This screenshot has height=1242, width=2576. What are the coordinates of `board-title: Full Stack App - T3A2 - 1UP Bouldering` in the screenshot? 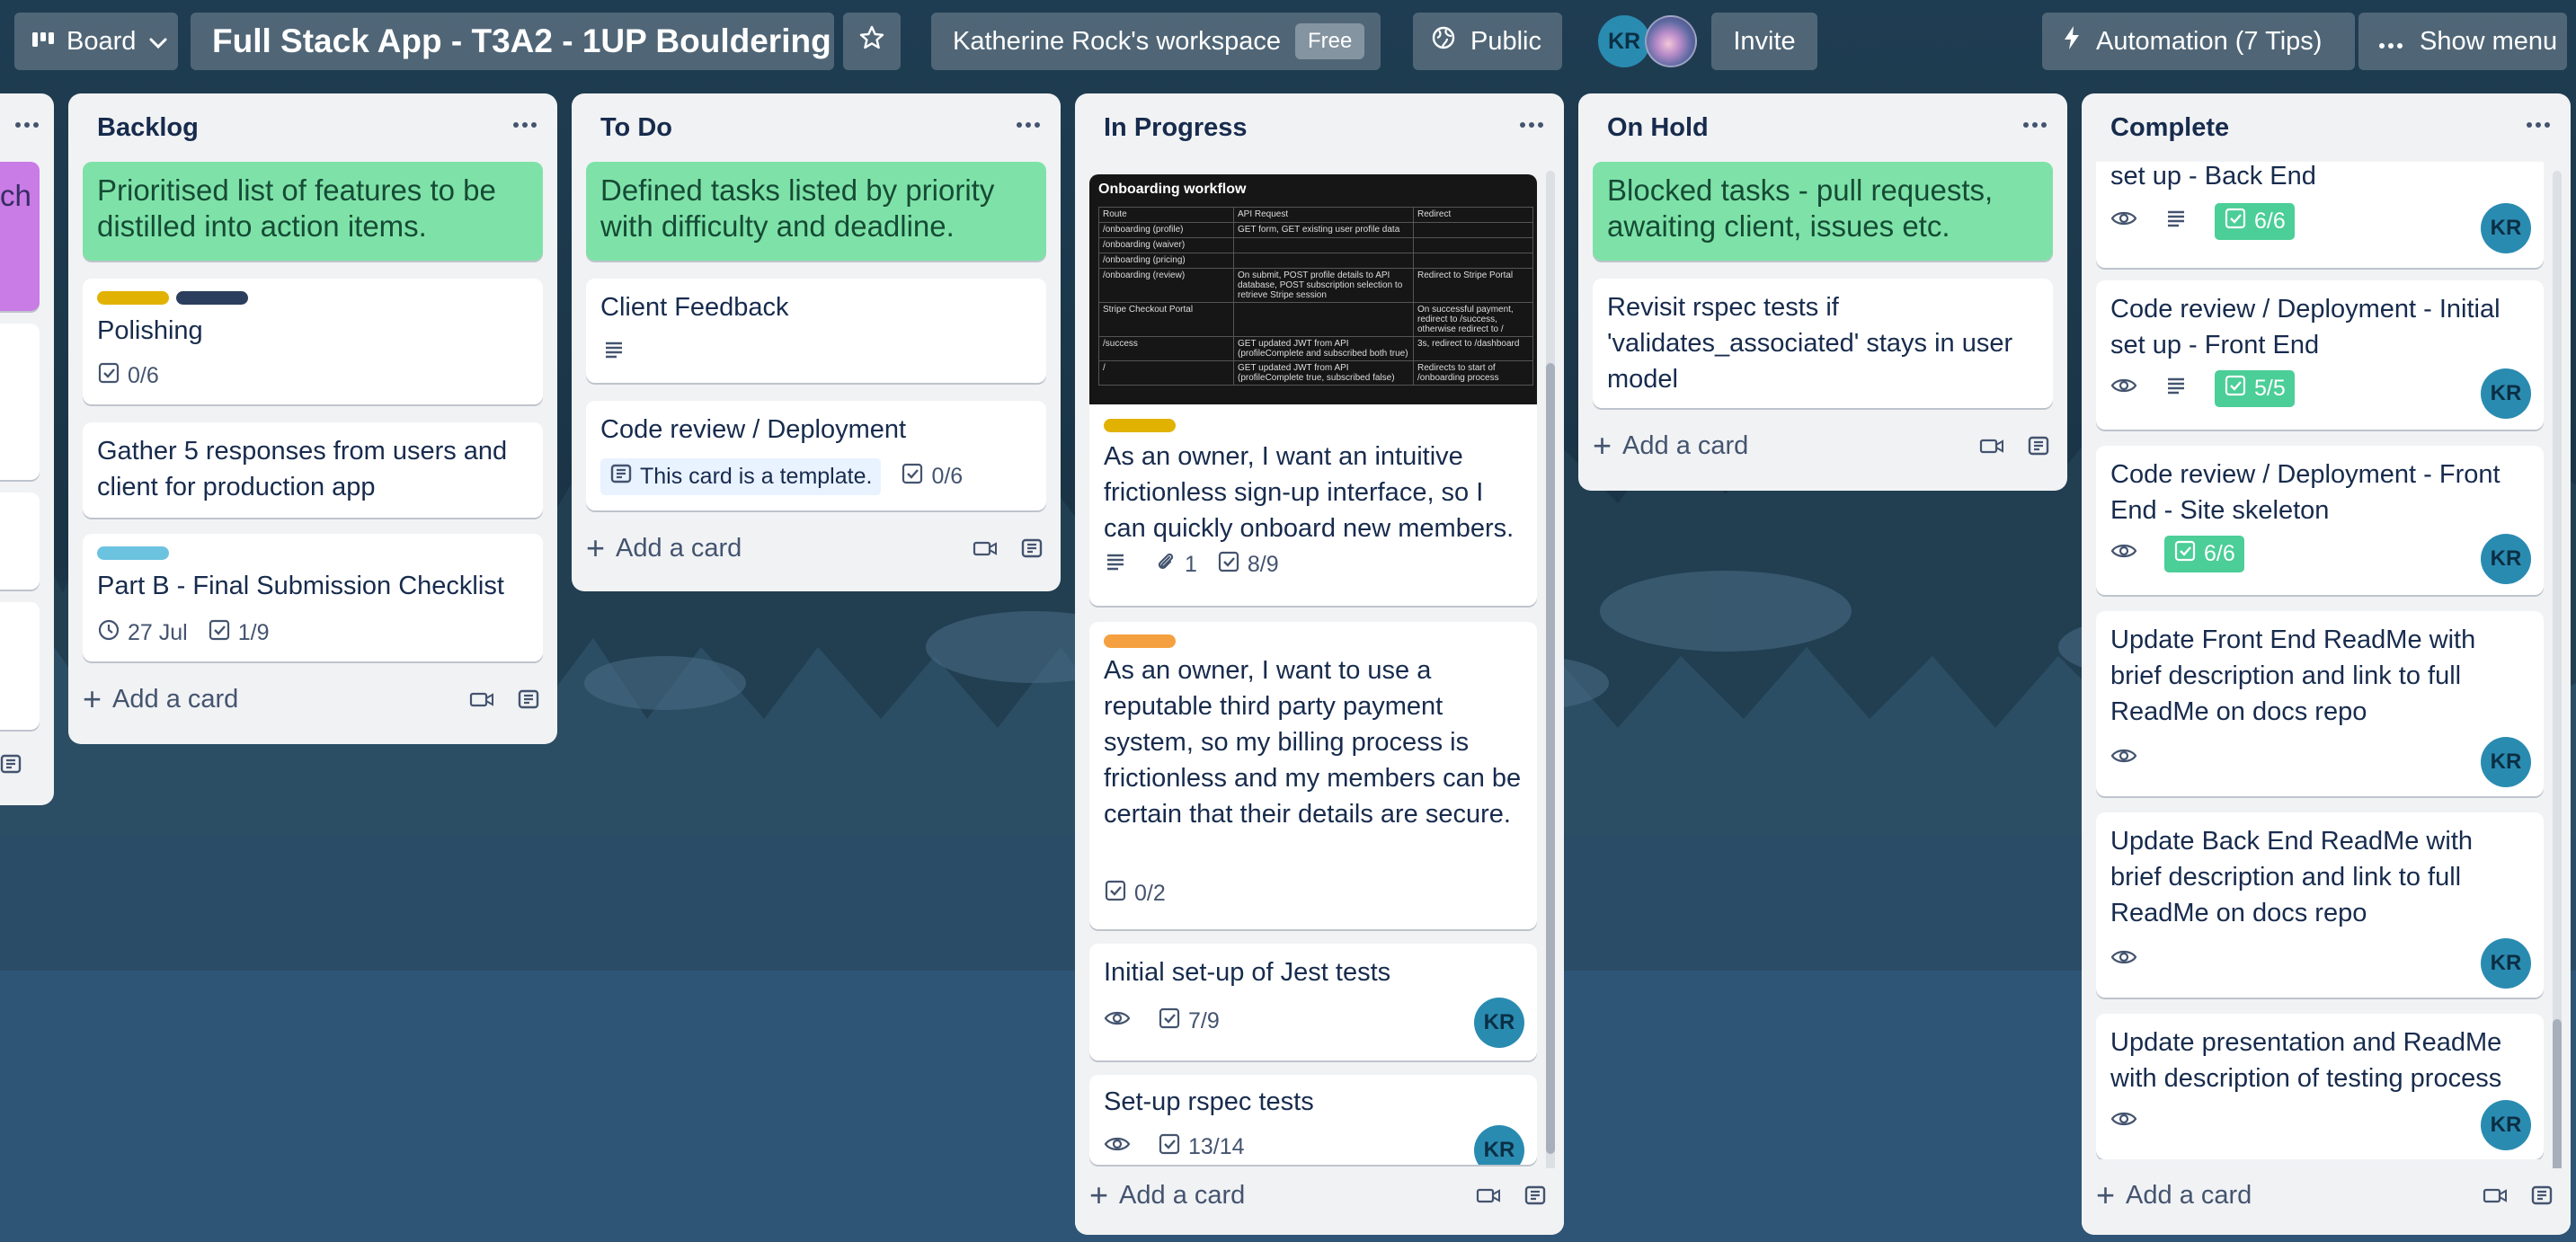 It's located at (512, 42).